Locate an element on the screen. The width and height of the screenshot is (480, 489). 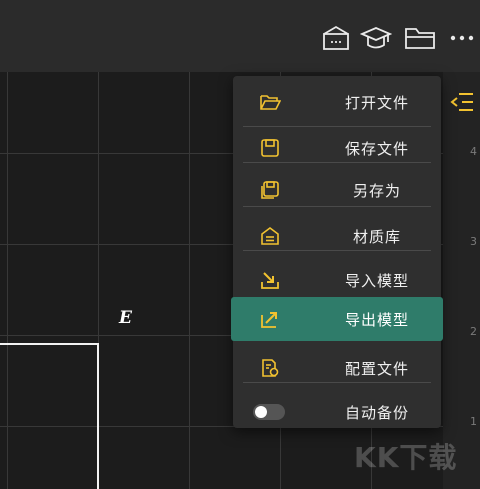
side-number: 1 is located at coordinates (473, 421).